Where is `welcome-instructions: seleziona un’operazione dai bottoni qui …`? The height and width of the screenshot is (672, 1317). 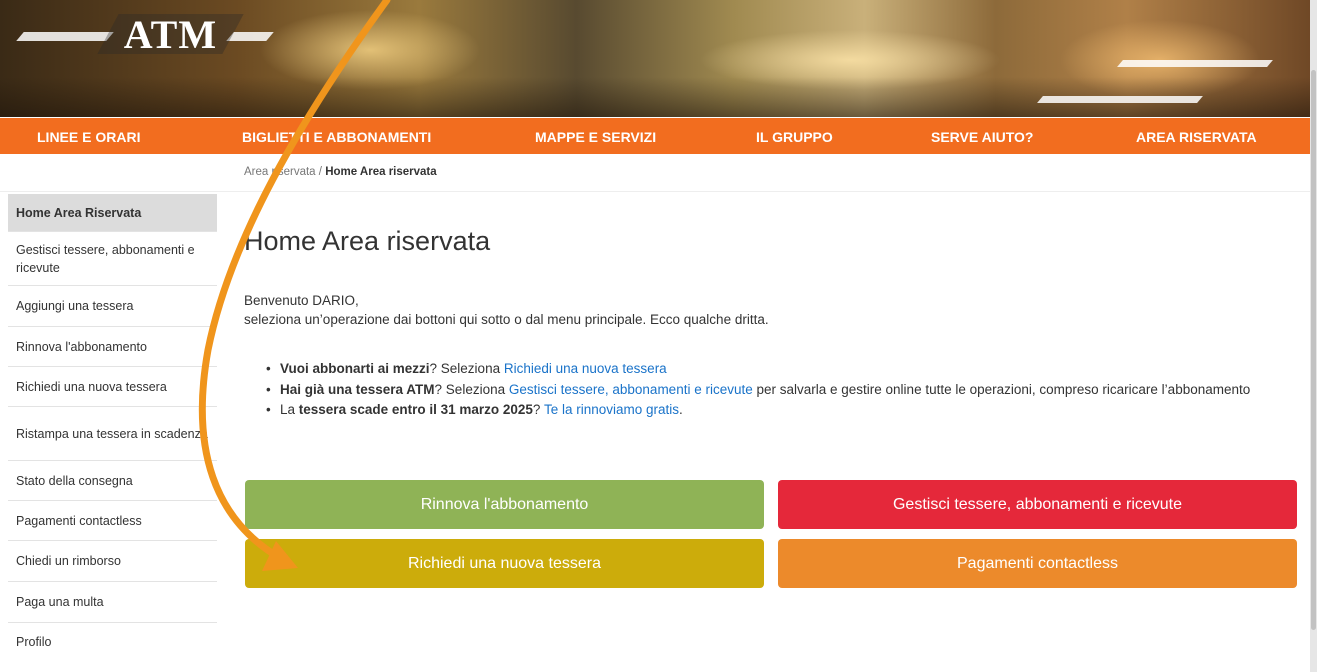
welcome-instructions: seleziona un’operazione dai bottoni qui … is located at coordinates (506, 319).